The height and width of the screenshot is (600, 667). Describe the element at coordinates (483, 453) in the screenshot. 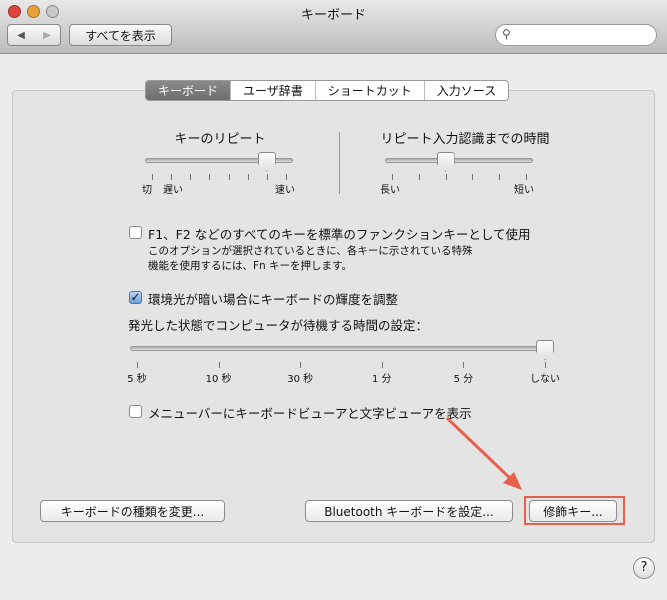

I see `annotation-arrow` at that location.